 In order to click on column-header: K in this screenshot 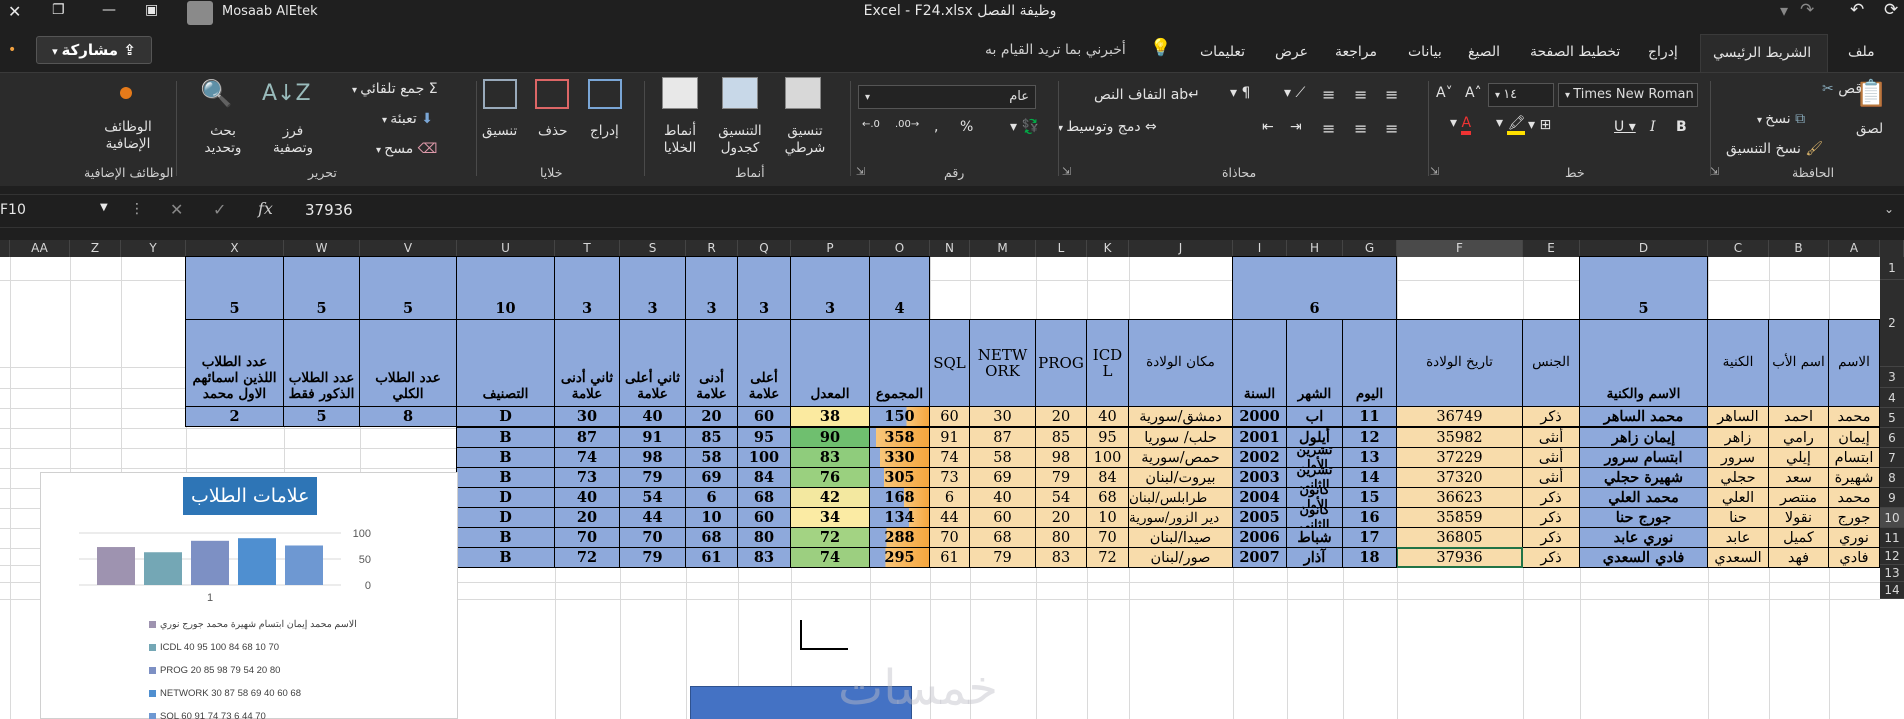, I will do `click(1108, 248)`.